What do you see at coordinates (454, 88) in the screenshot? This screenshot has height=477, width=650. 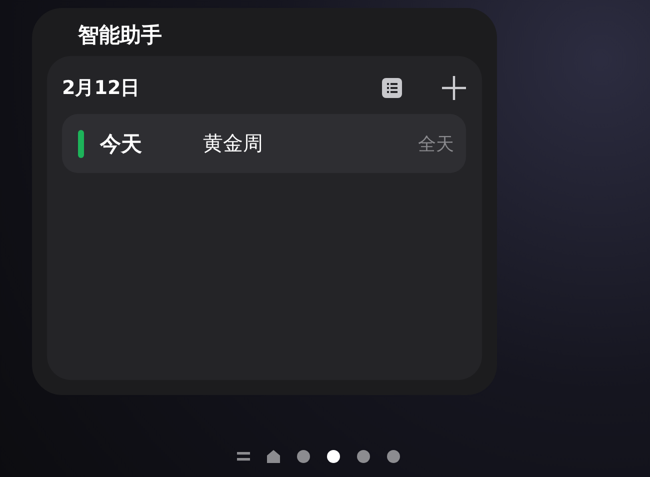 I see `add-icon` at bounding box center [454, 88].